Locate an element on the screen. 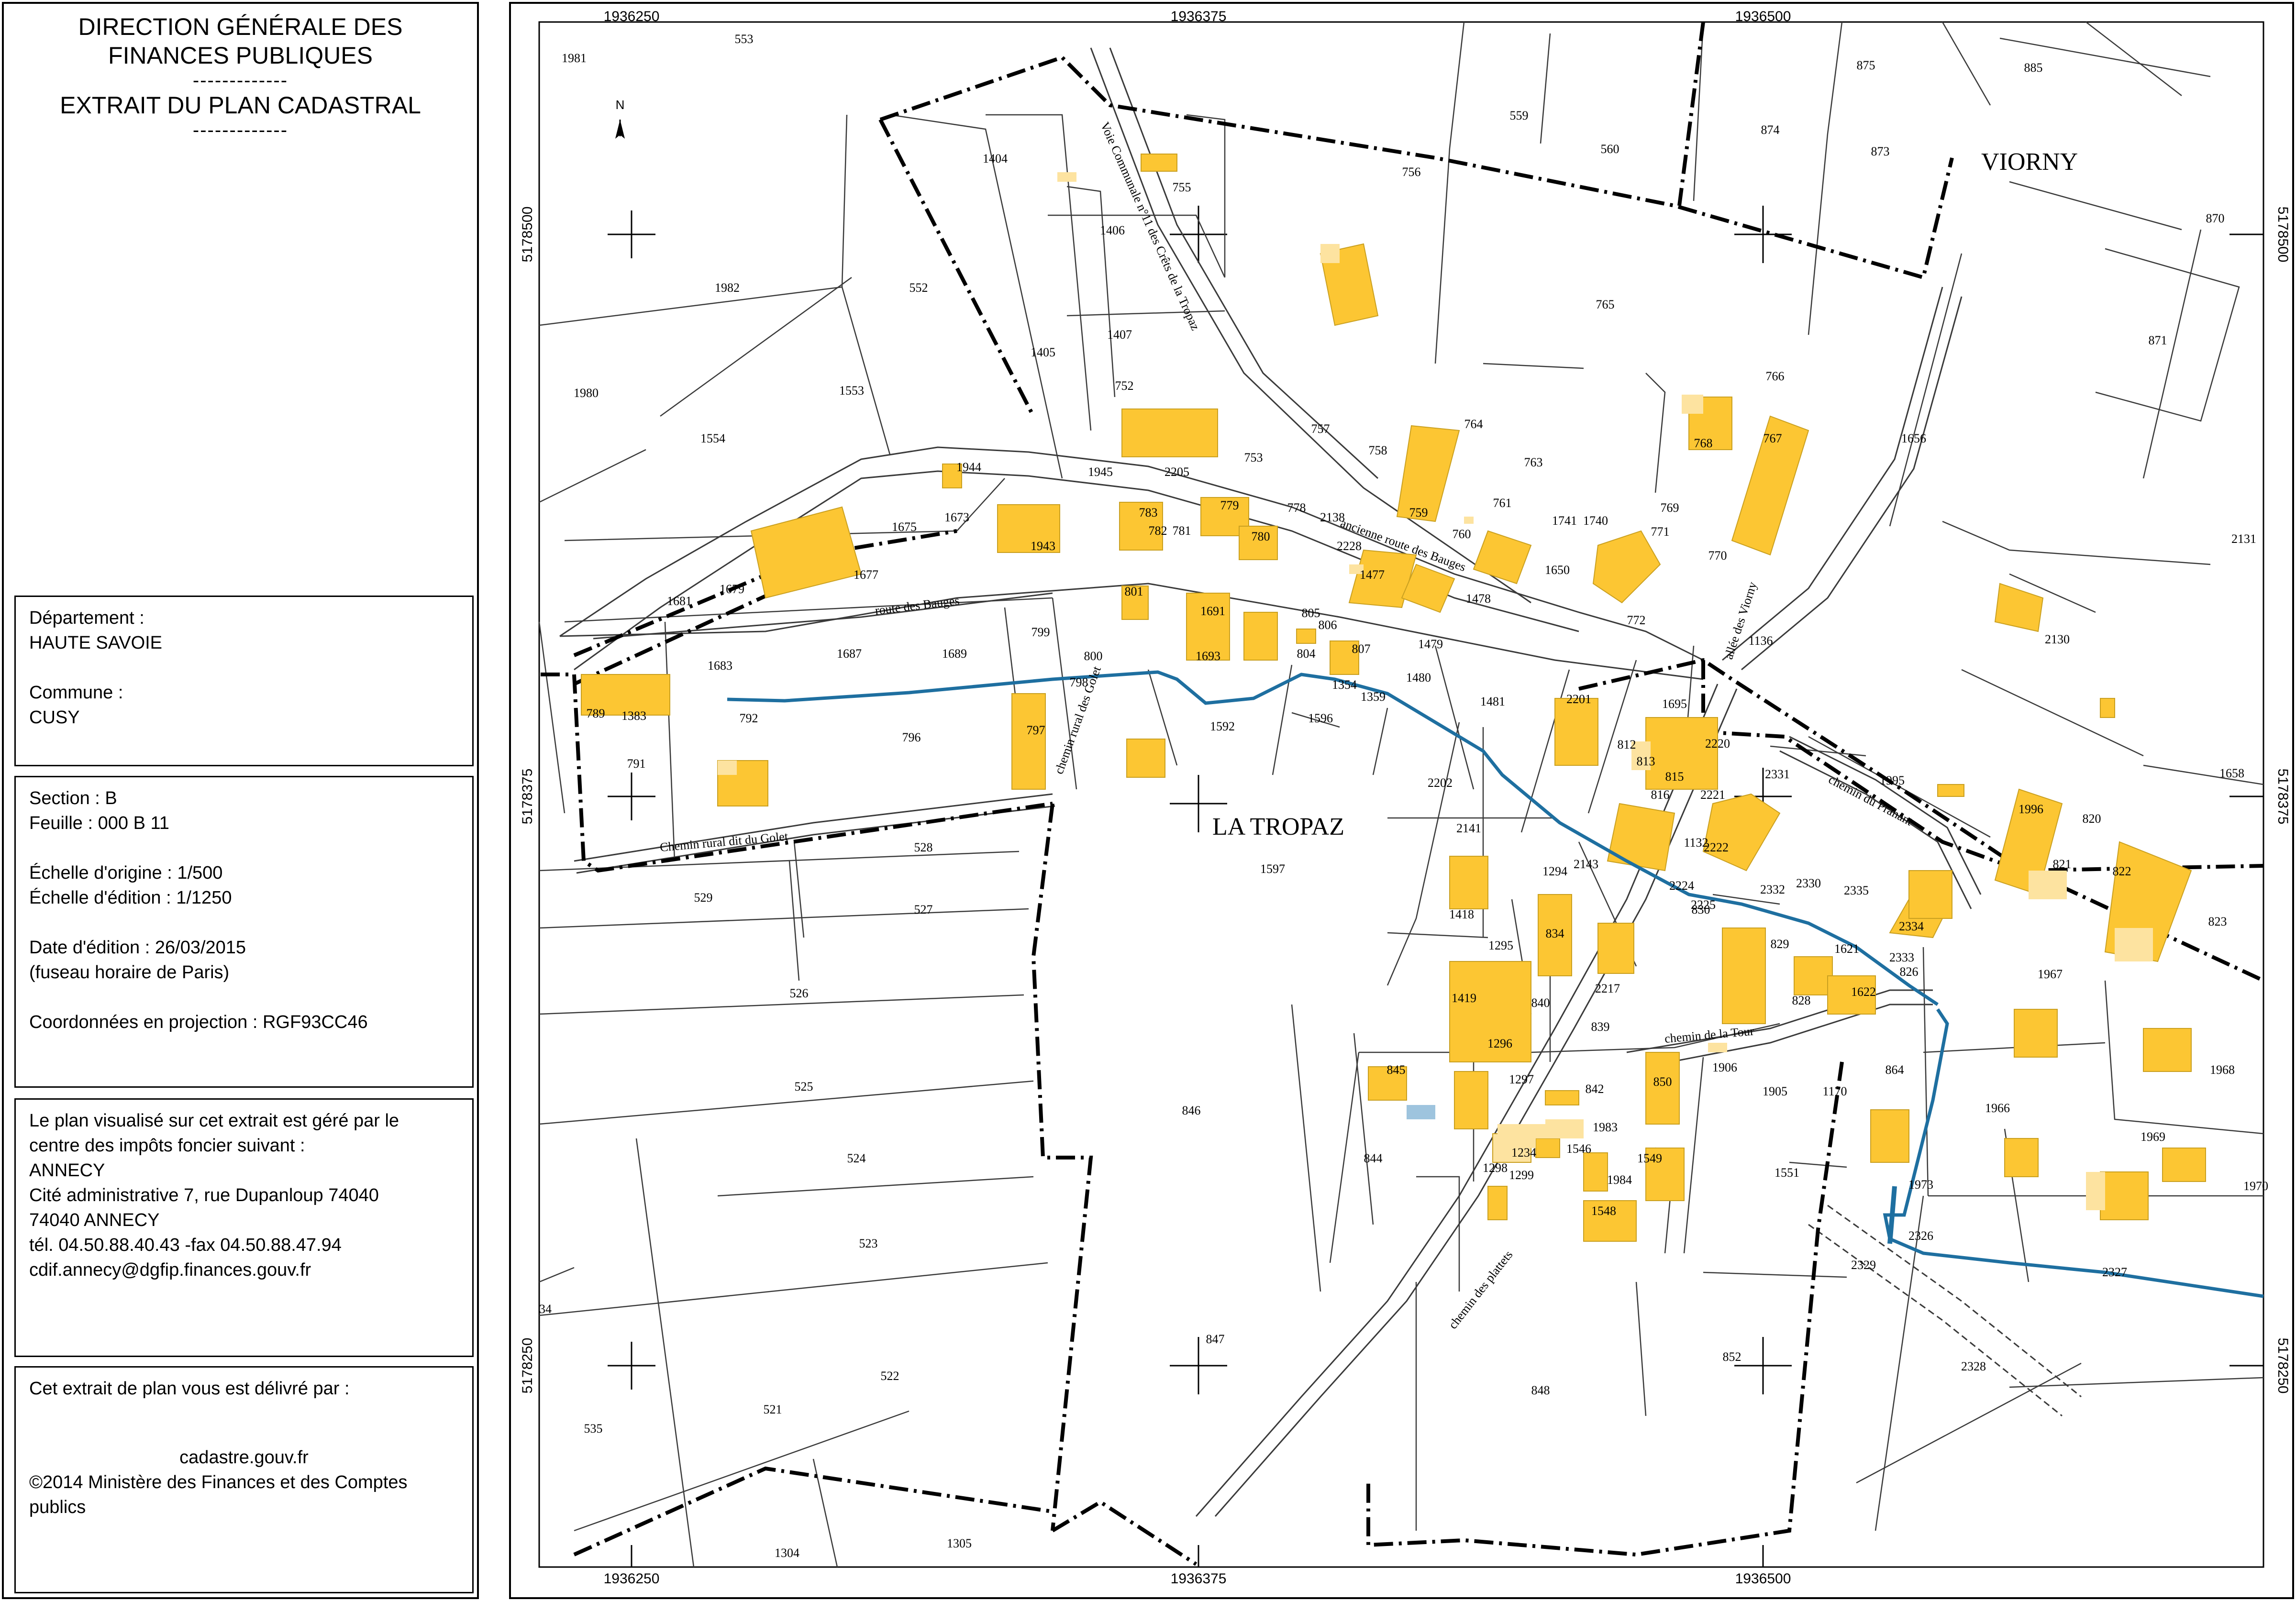 This screenshot has height=1601, width=2296. parcel-label: 782 is located at coordinates (1158, 531).